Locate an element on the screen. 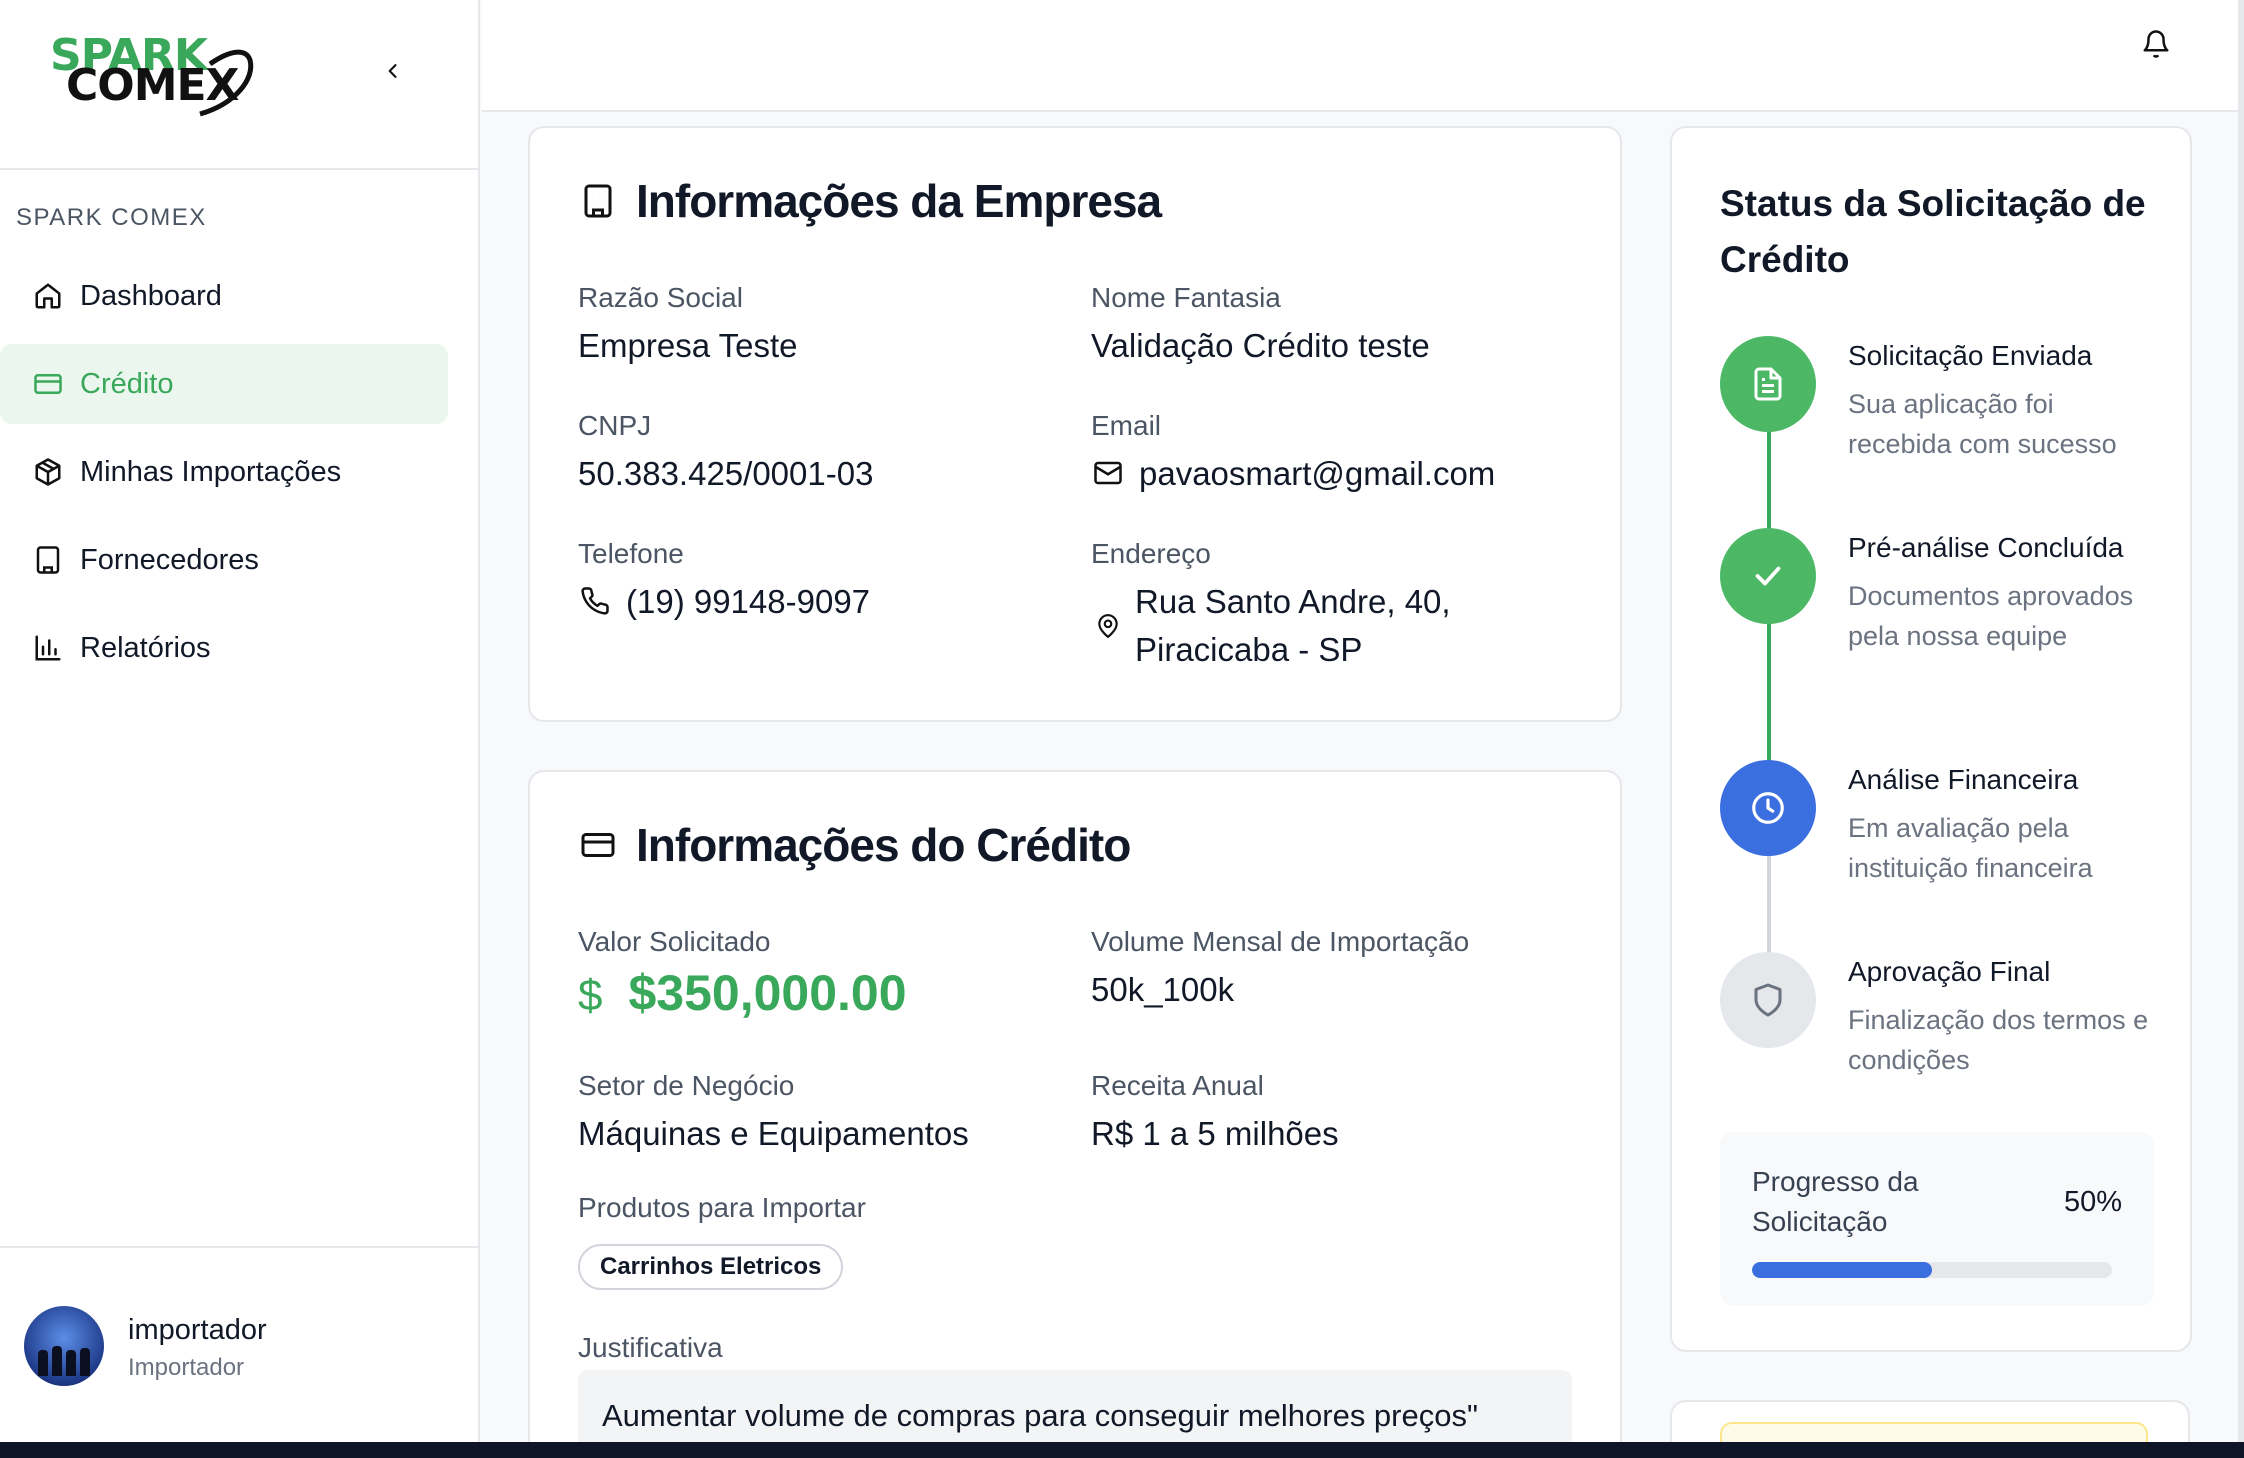  product-chip: Carrinhos Eletricos is located at coordinates (711, 1267).